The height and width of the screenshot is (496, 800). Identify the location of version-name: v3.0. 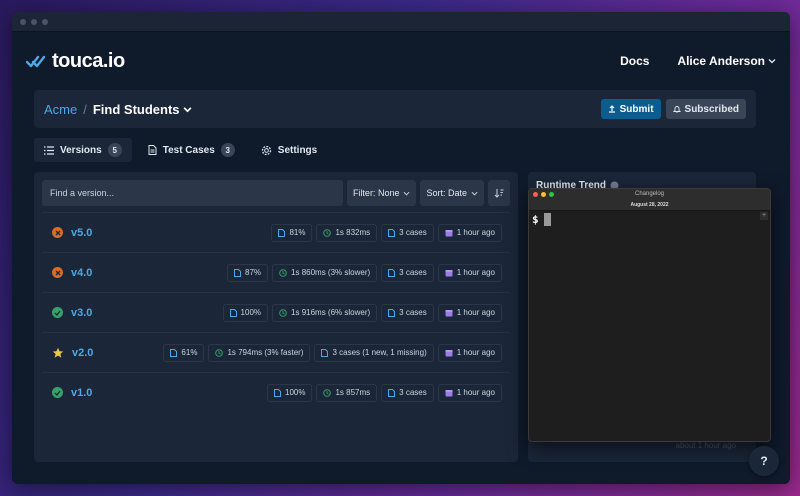
(81, 313).